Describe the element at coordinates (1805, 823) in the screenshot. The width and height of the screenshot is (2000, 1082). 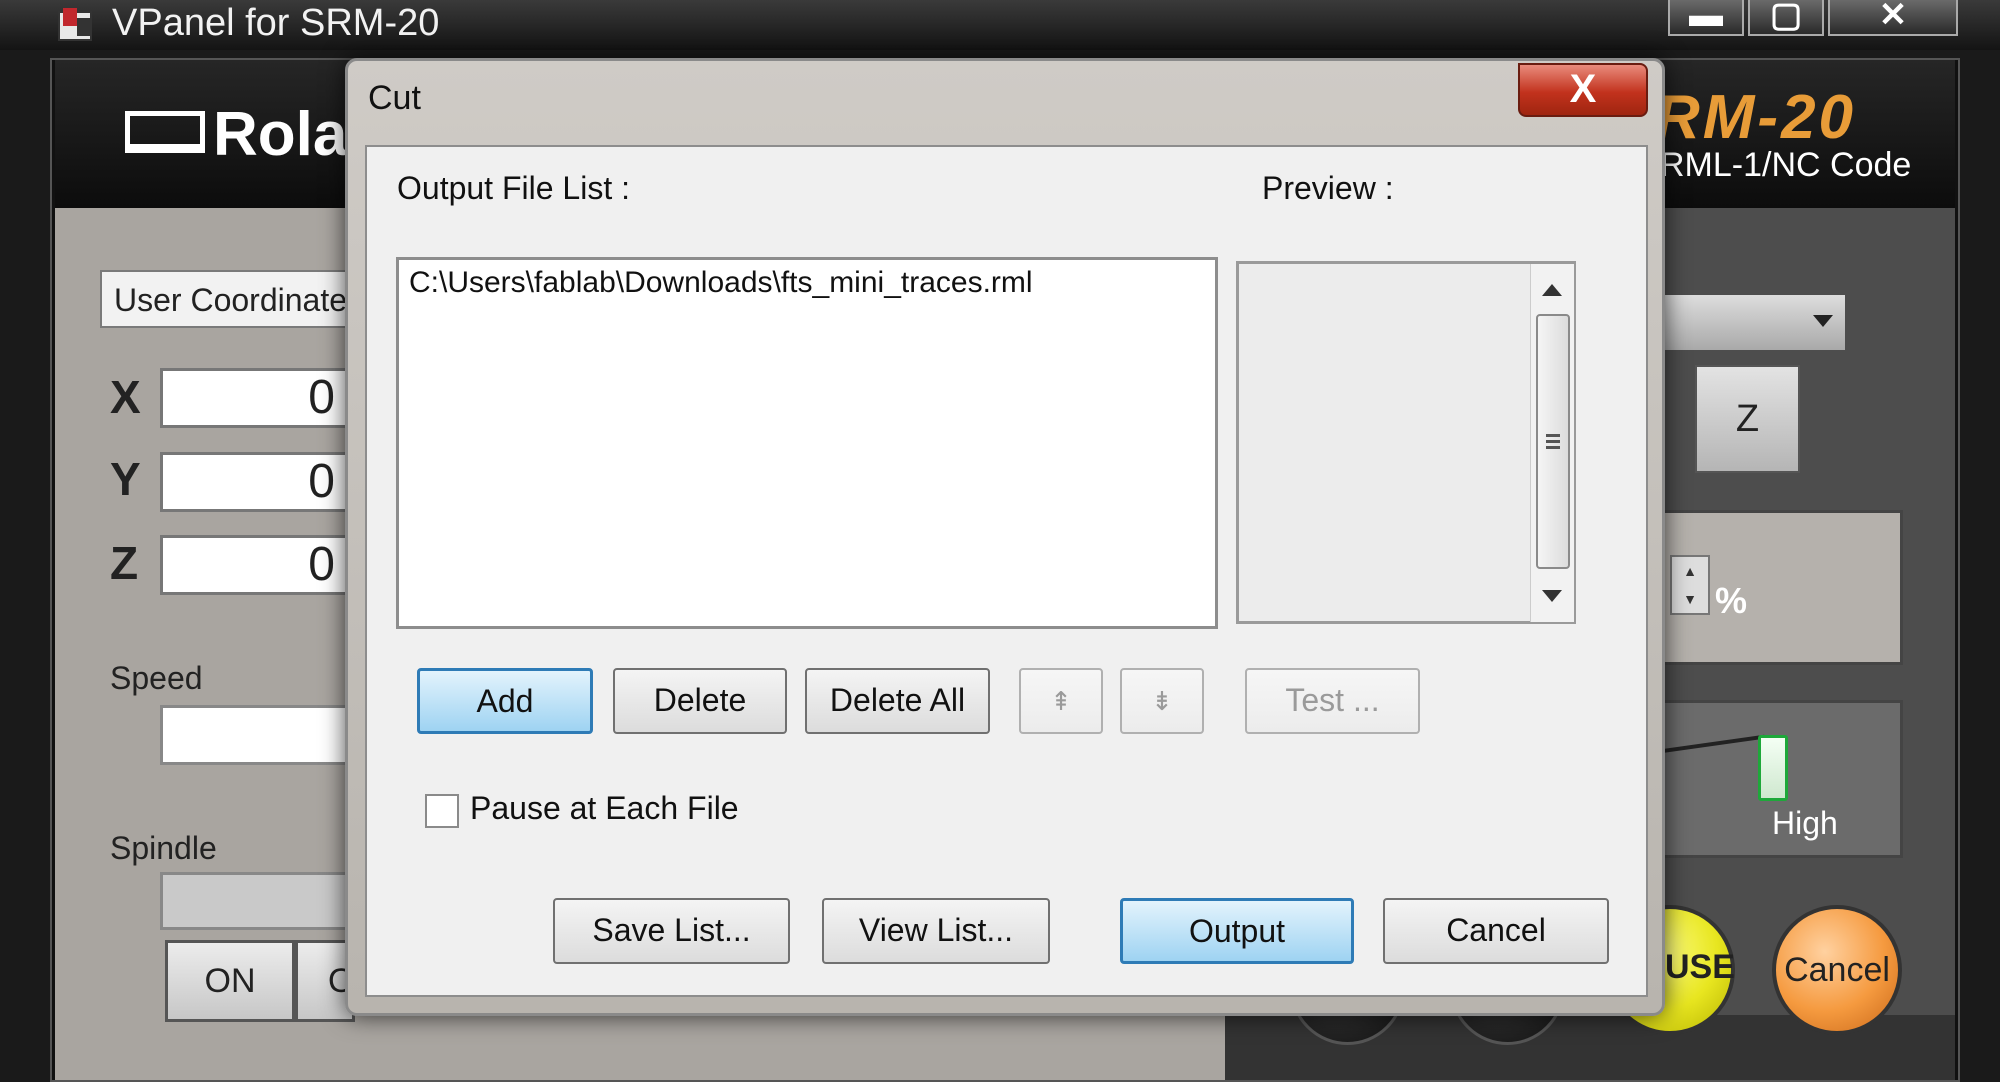
I see `high-label: High` at that location.